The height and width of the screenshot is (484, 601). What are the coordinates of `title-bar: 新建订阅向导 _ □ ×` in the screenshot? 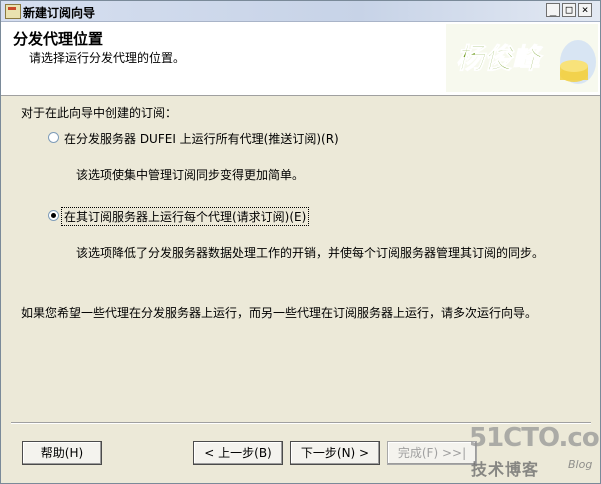 It's located at (300, 11).